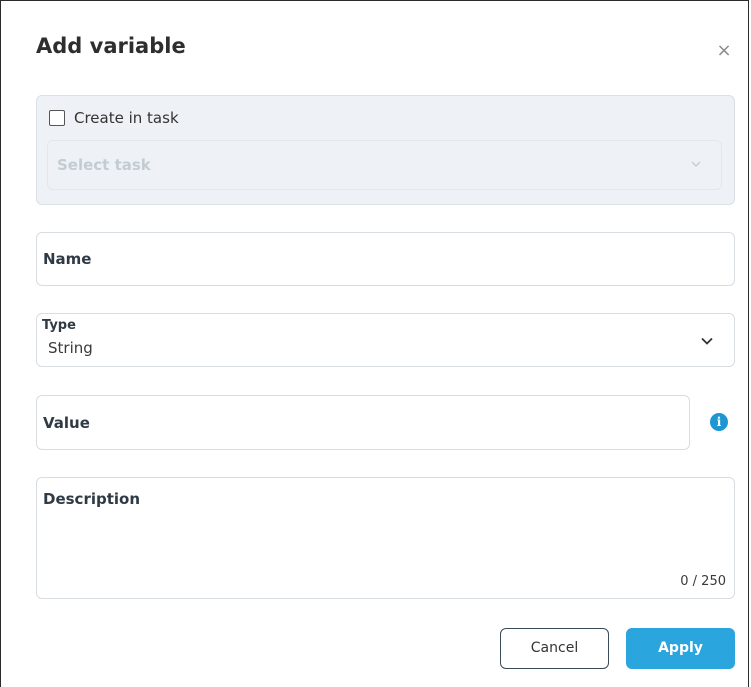 This screenshot has width=751, height=687. Describe the element at coordinates (111, 46) in the screenshot. I see `dialog-title: Add variable` at that location.